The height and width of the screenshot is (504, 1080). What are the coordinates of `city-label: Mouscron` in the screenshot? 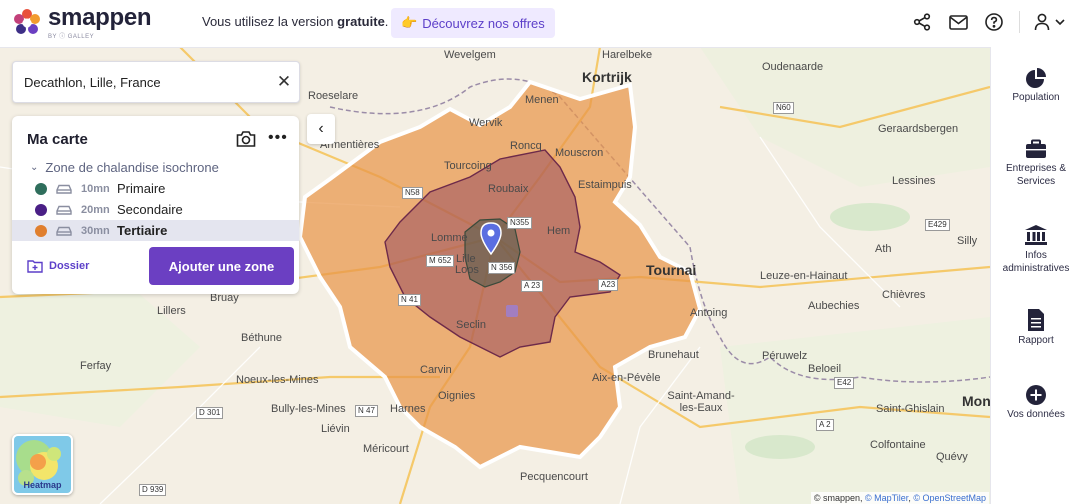 It's located at (579, 153).